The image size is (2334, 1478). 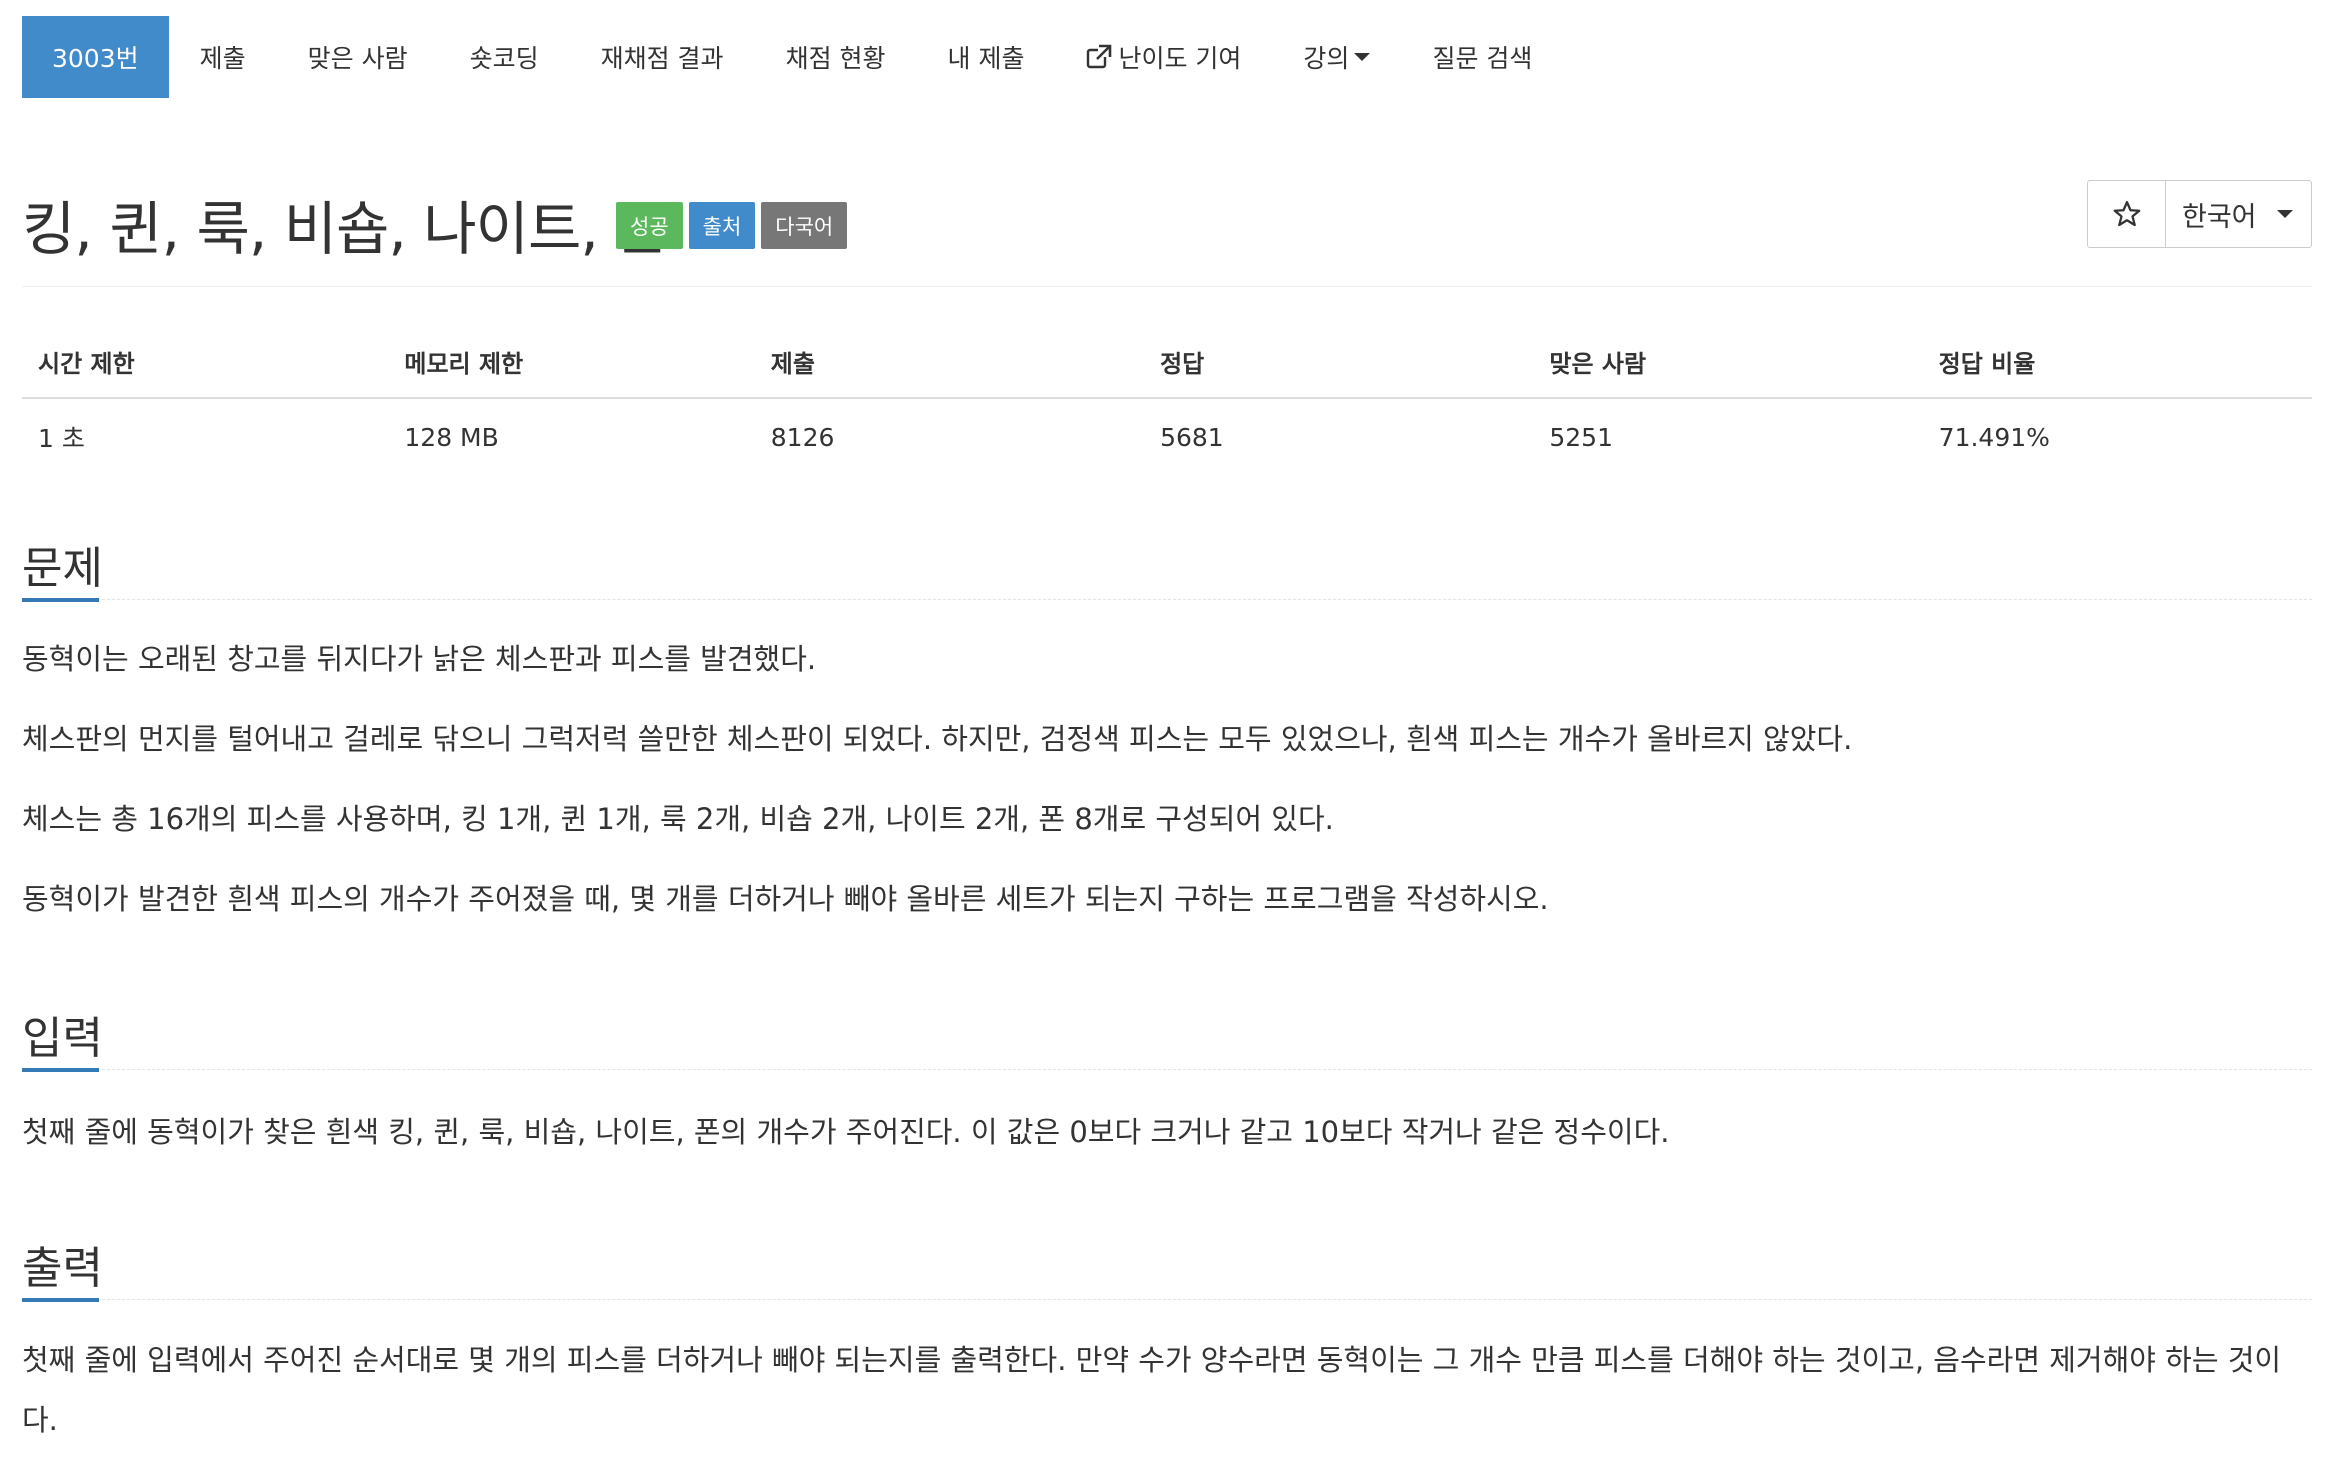 I want to click on nav-problem-number-label: 3003번, so click(x=95, y=58).